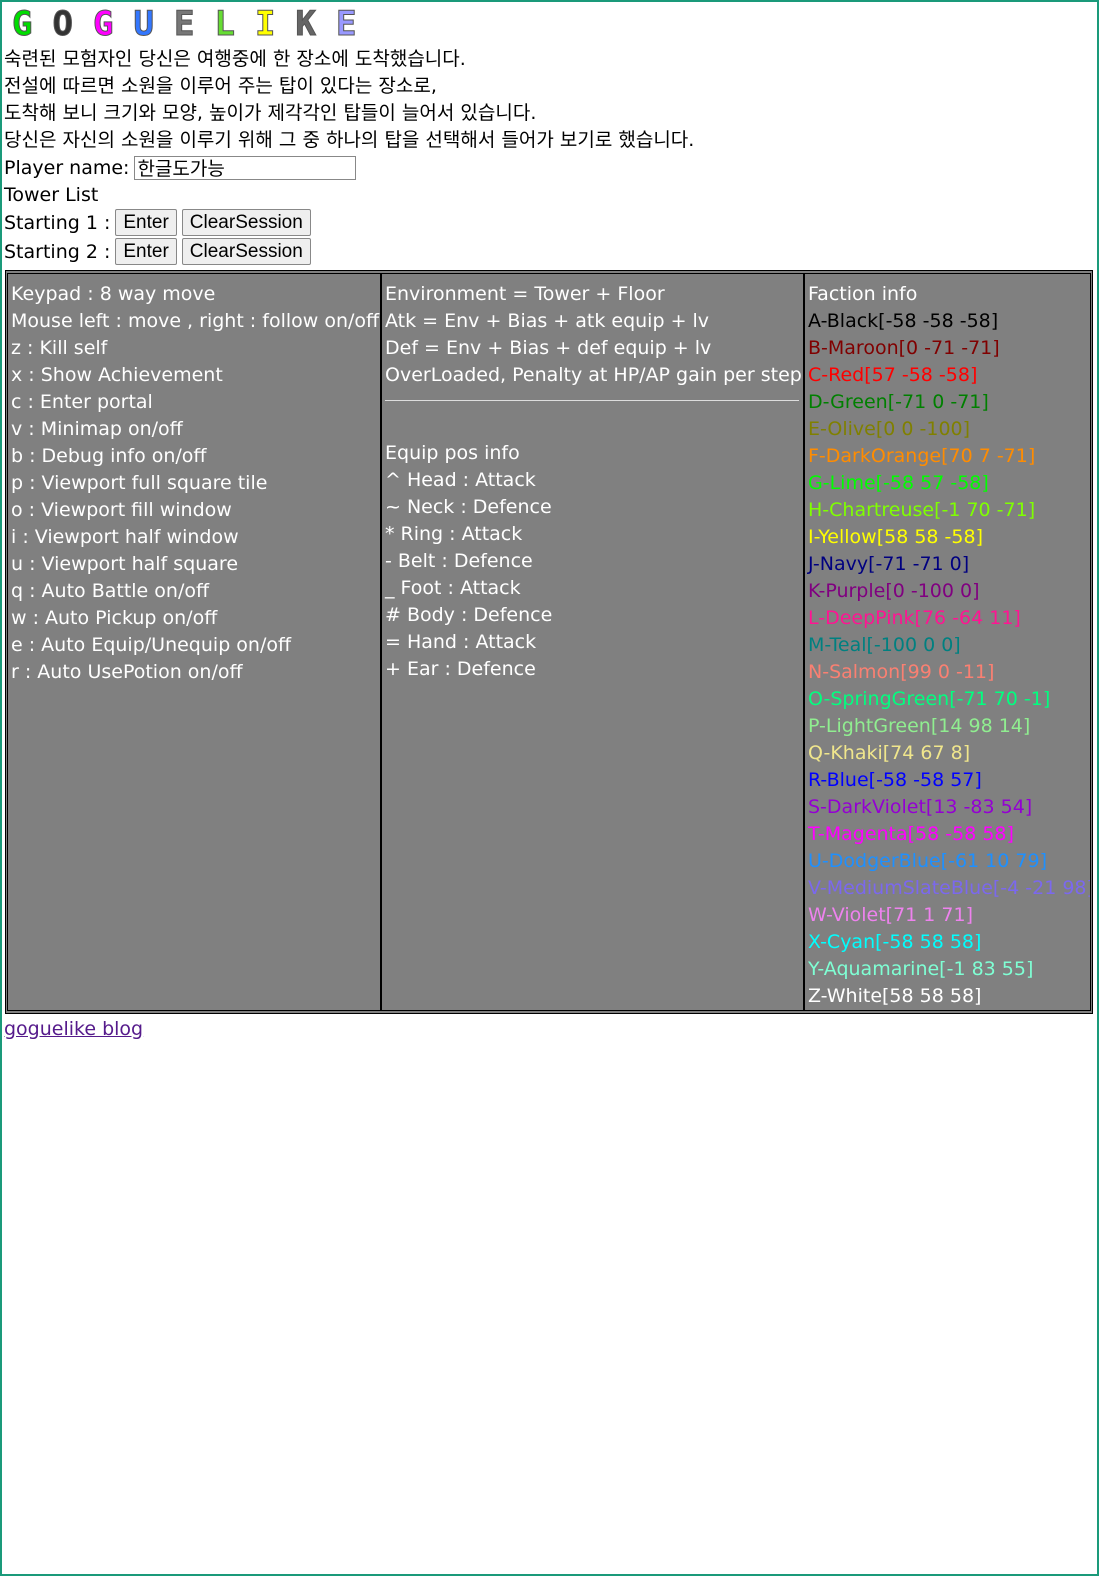 This screenshot has height=1576, width=1099. I want to click on key-help-line: x : Show Achievement, so click(117, 375).